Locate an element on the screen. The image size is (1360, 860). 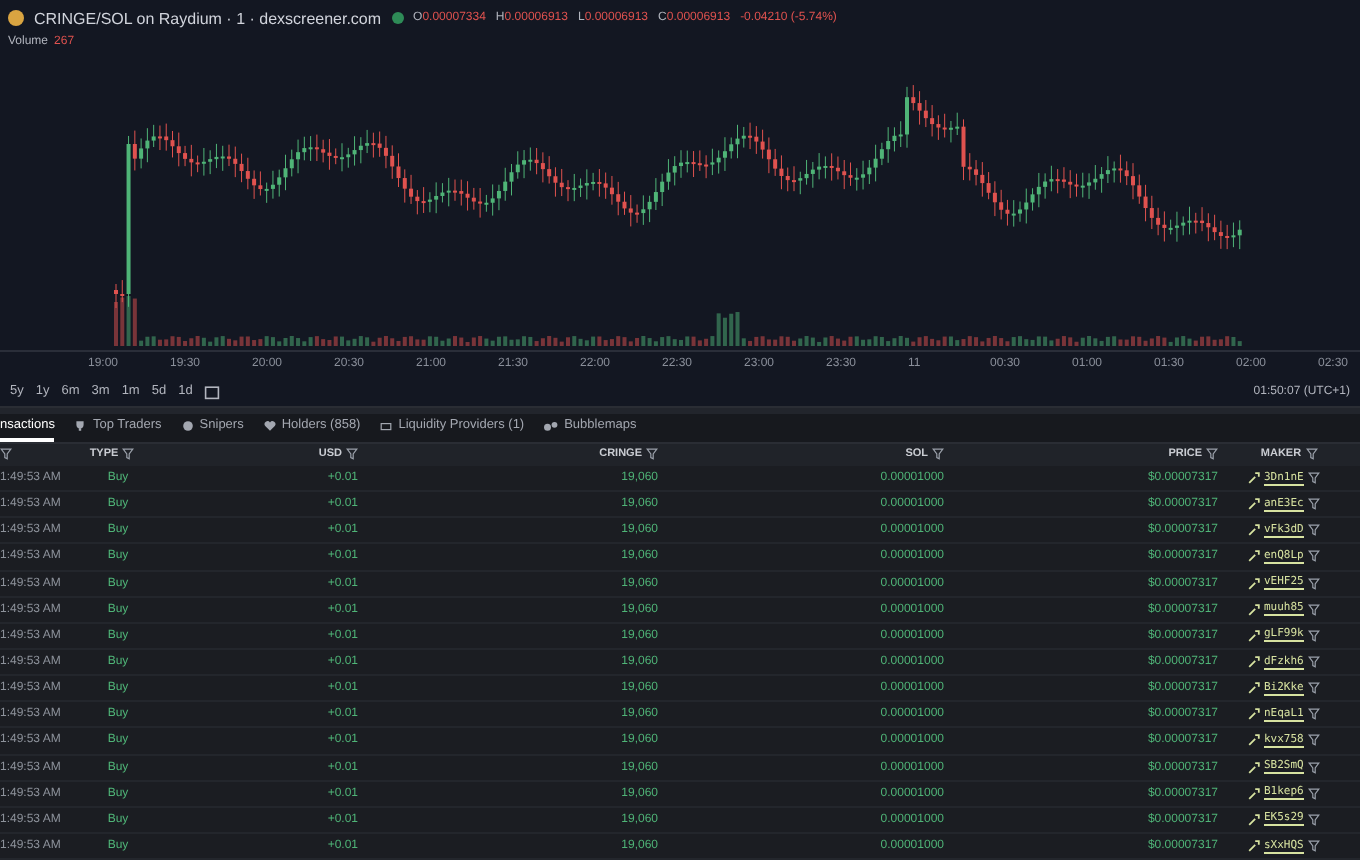
chart-title: CRINGE/SOL on Raydium · 1 · dexscreener.com is located at coordinates (208, 18).